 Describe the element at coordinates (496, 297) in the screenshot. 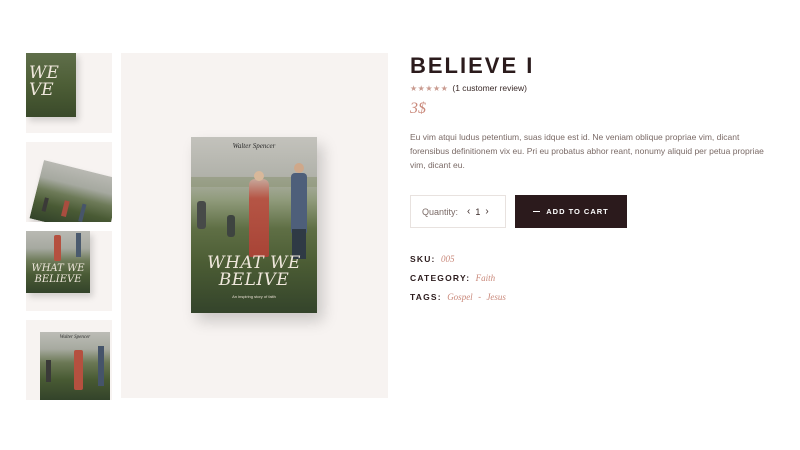

I see `tag-link: Jesus` at that location.